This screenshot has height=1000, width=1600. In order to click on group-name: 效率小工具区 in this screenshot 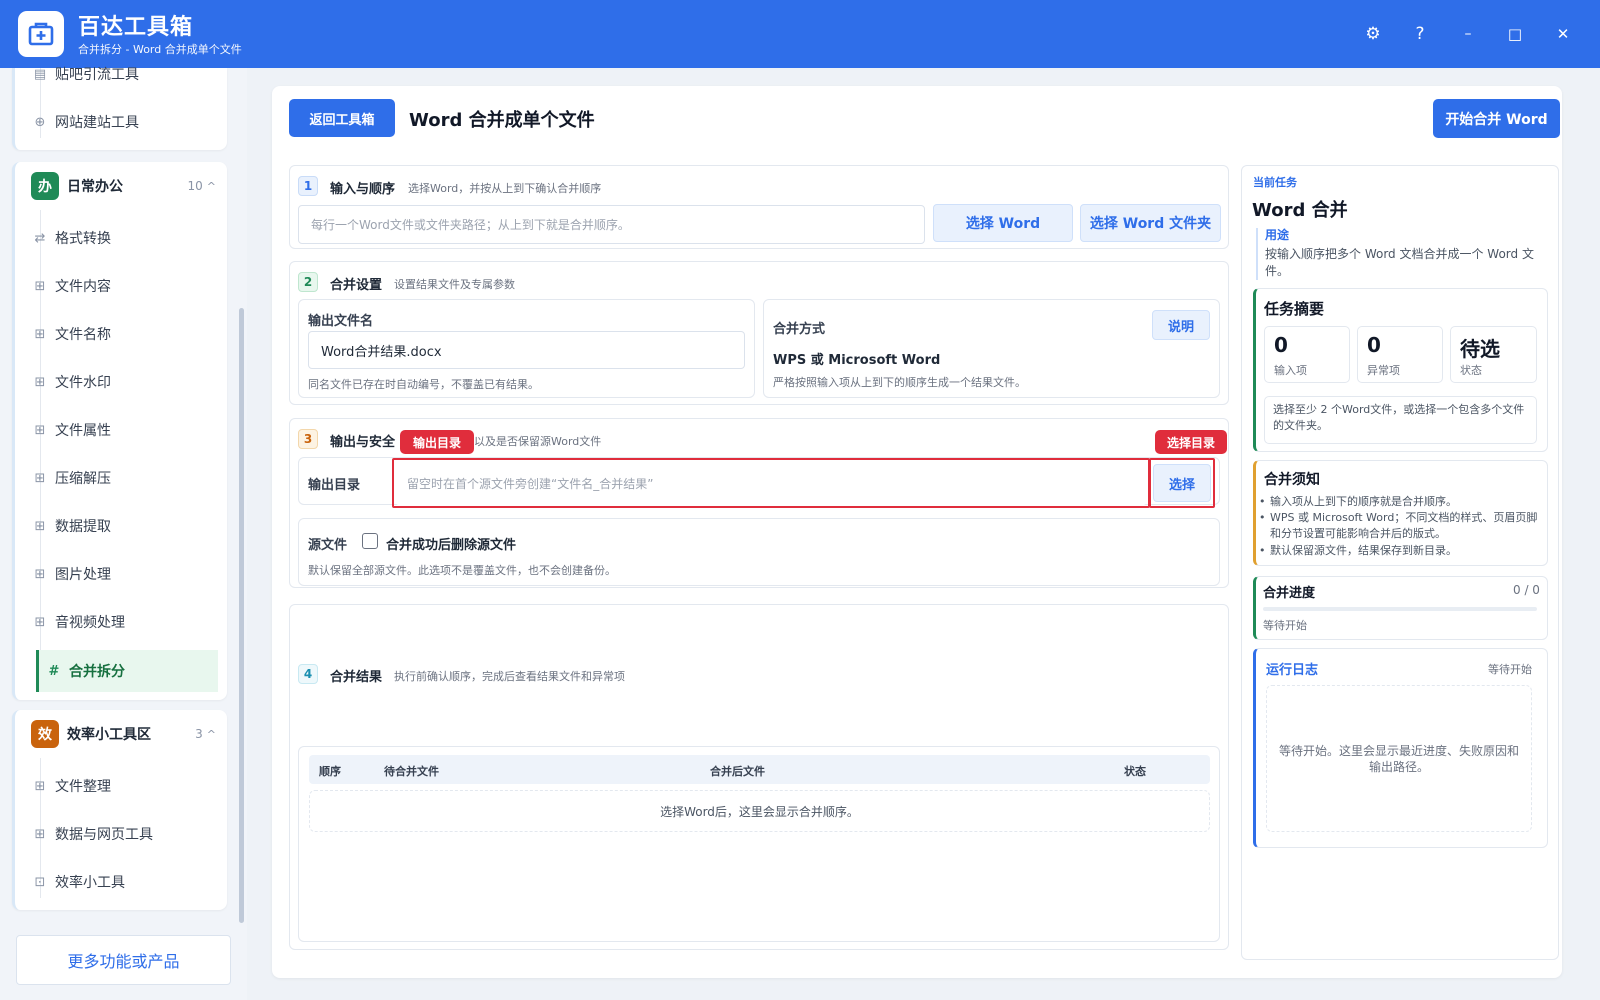, I will do `click(109, 735)`.